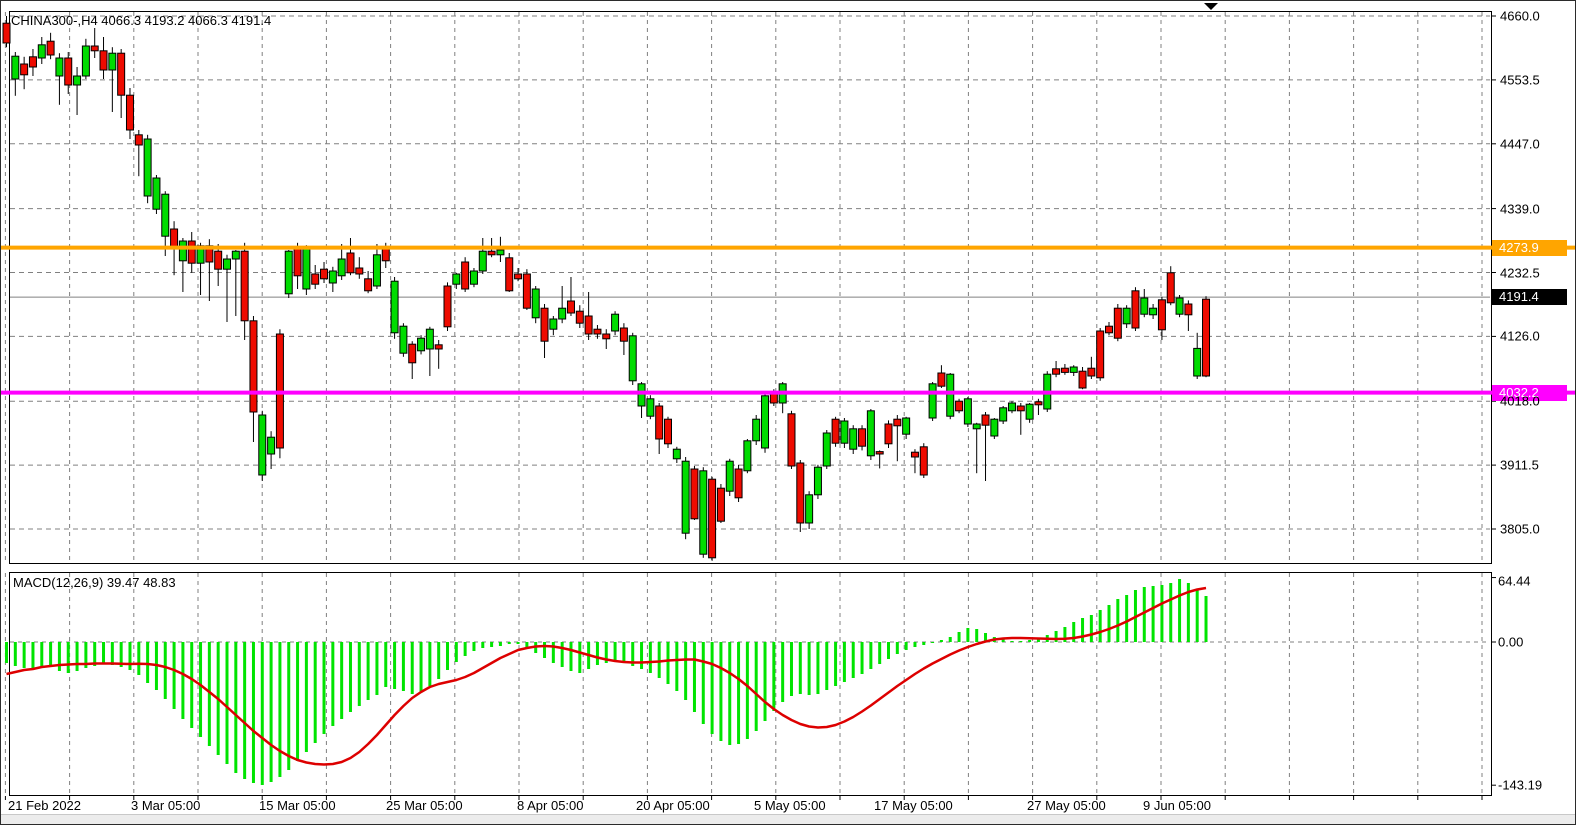 The image size is (1576, 825). I want to click on price-tick-label: 3805.0, so click(1520, 529).